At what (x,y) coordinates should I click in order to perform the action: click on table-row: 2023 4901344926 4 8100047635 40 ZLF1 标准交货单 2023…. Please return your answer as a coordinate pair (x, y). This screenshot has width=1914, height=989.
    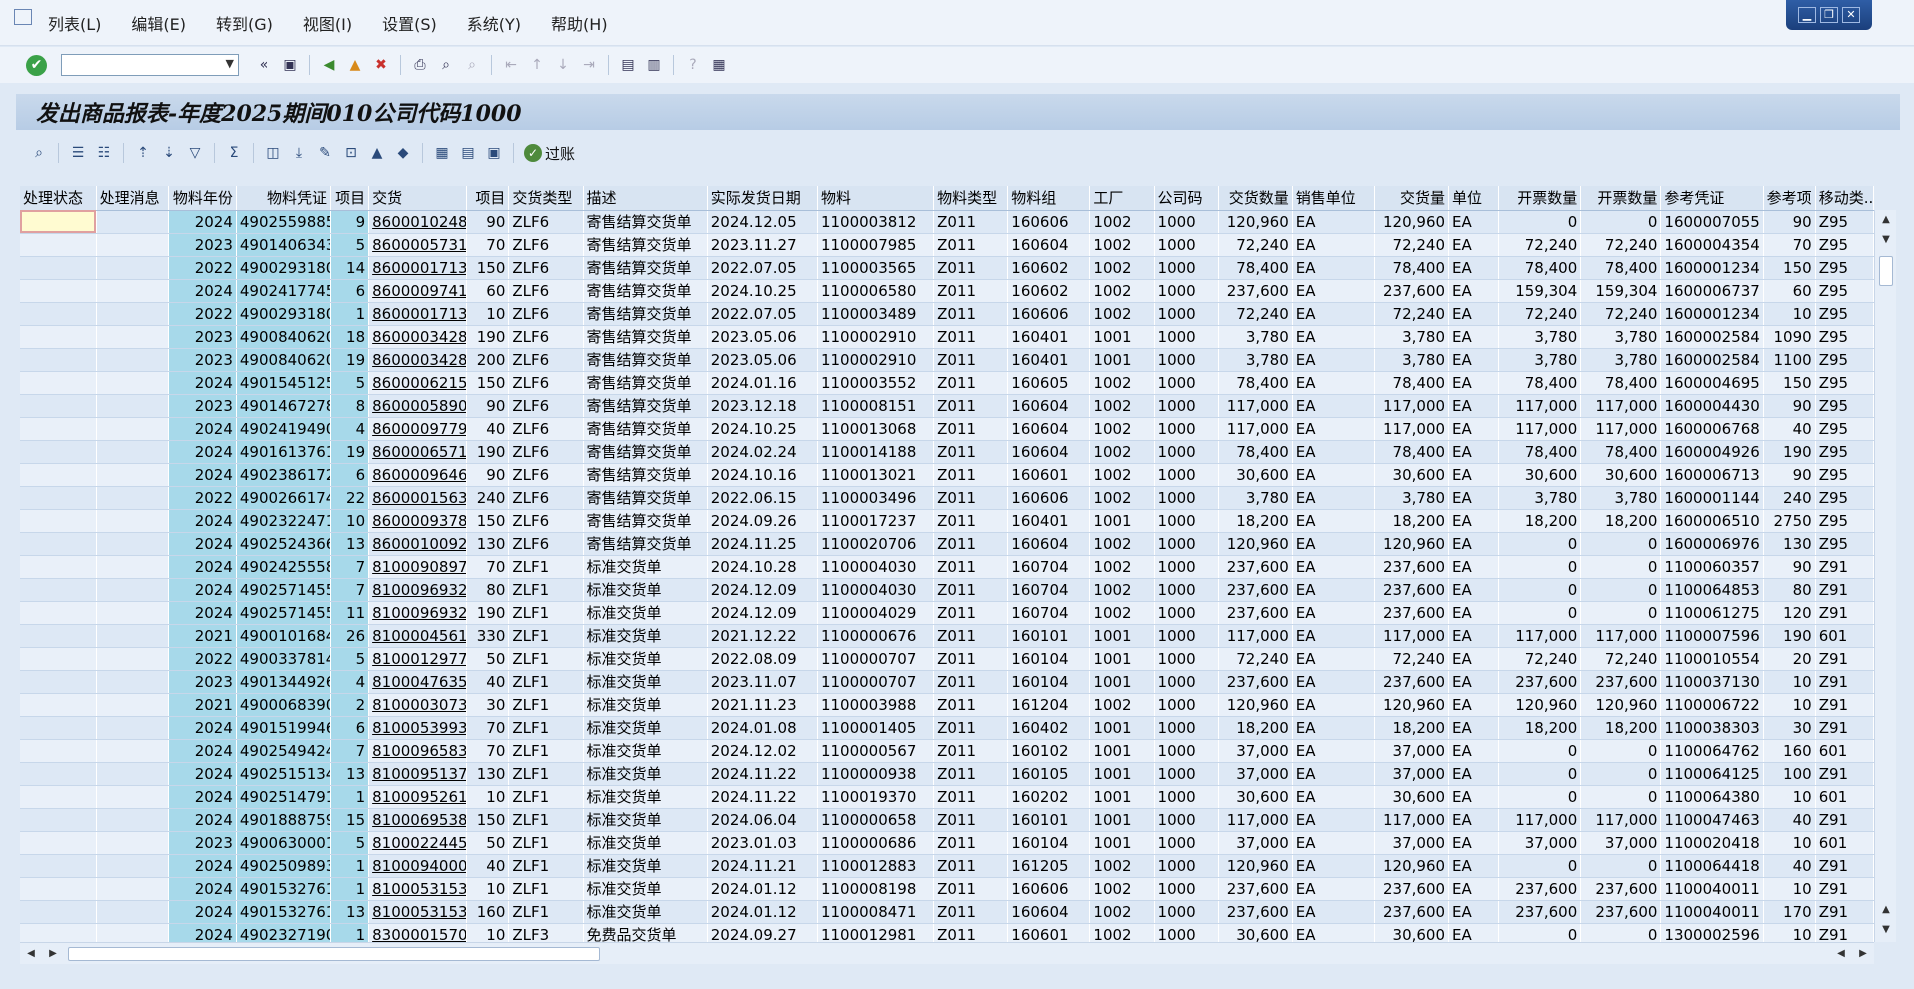
    Looking at the image, I should click on (947, 682).